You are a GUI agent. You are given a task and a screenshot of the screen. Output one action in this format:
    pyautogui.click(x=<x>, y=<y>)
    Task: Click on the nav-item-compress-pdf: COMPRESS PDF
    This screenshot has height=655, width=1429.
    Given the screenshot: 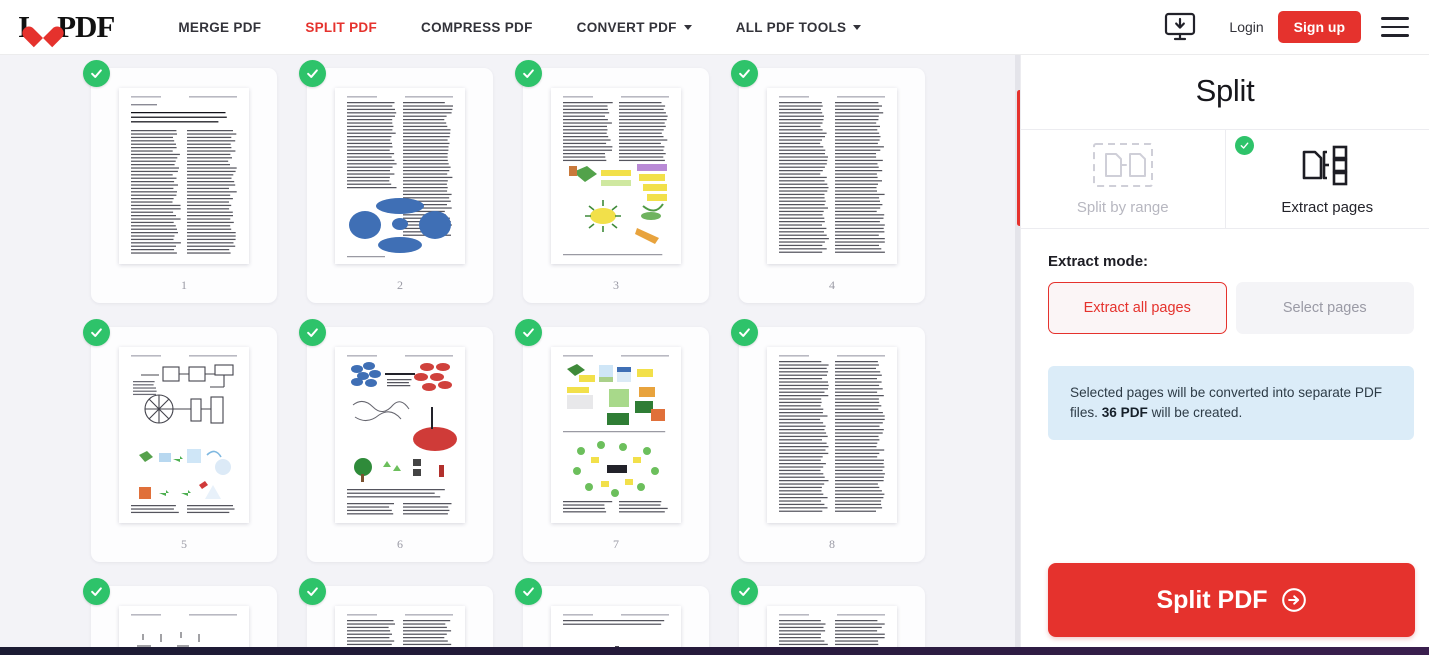 What is the action you would take?
    pyautogui.click(x=477, y=27)
    